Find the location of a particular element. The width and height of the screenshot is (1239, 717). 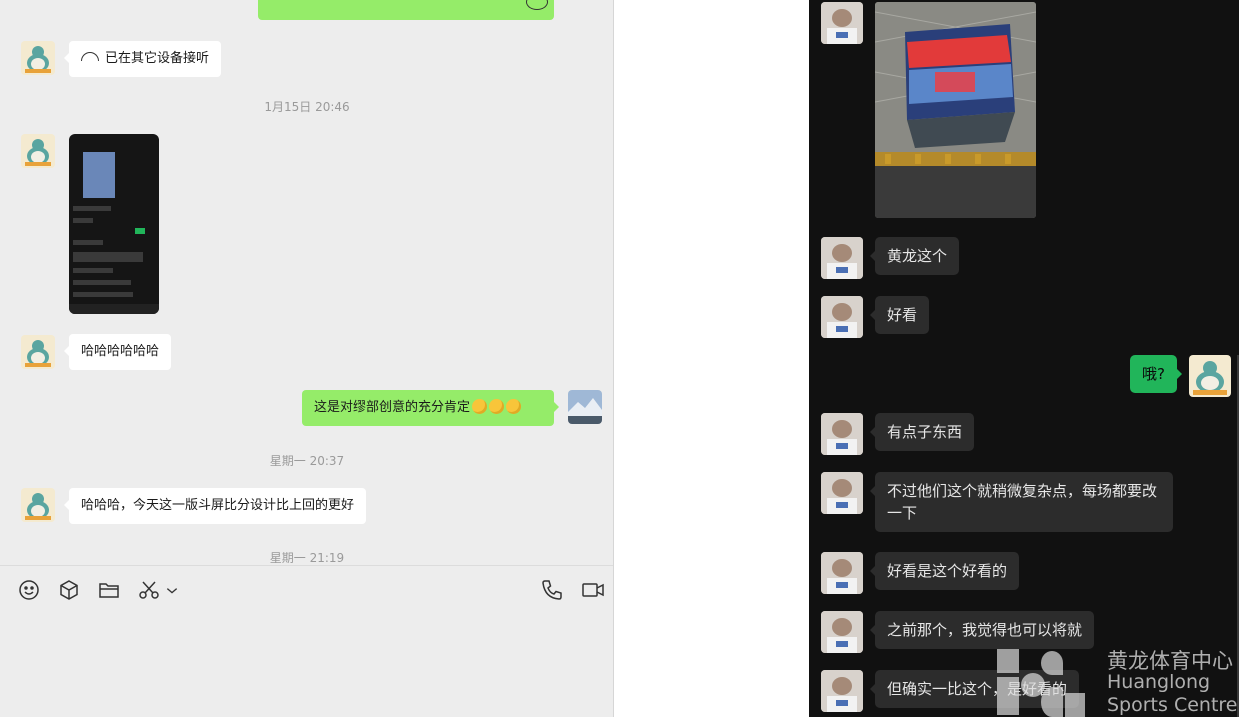

voice-call-button is located at coordinates (552, 590).